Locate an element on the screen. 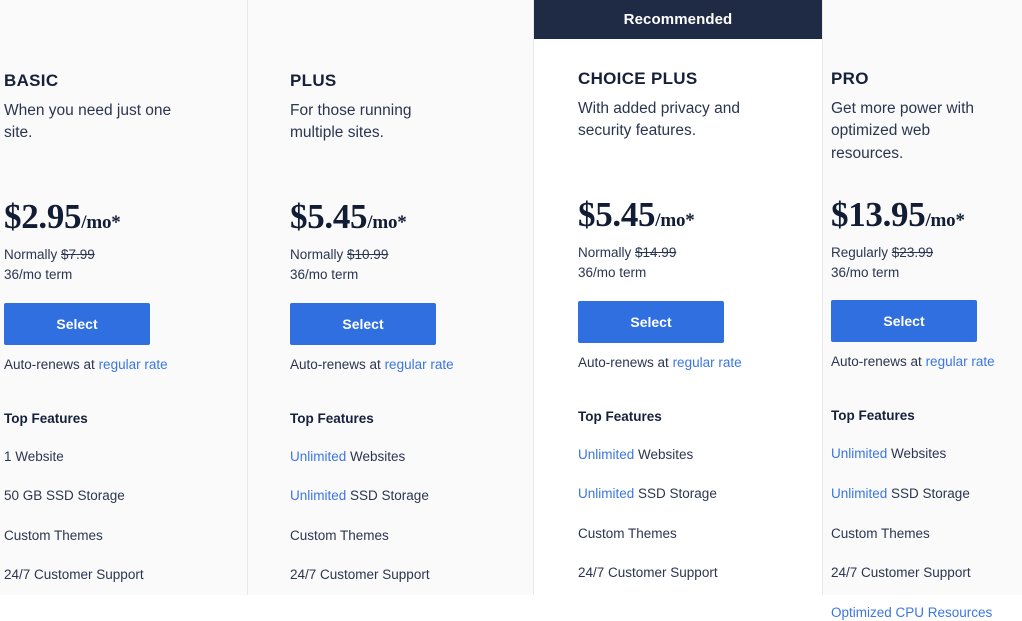 The height and width of the screenshot is (621, 1022). normally-label-plus: Normally is located at coordinates (317, 255).